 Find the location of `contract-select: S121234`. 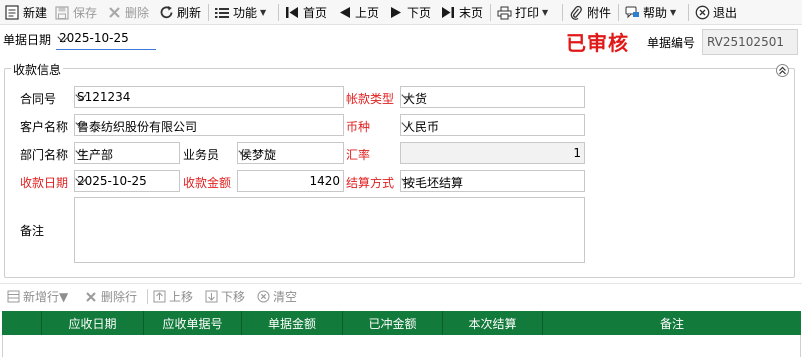

contract-select: S121234 is located at coordinates (209, 97).